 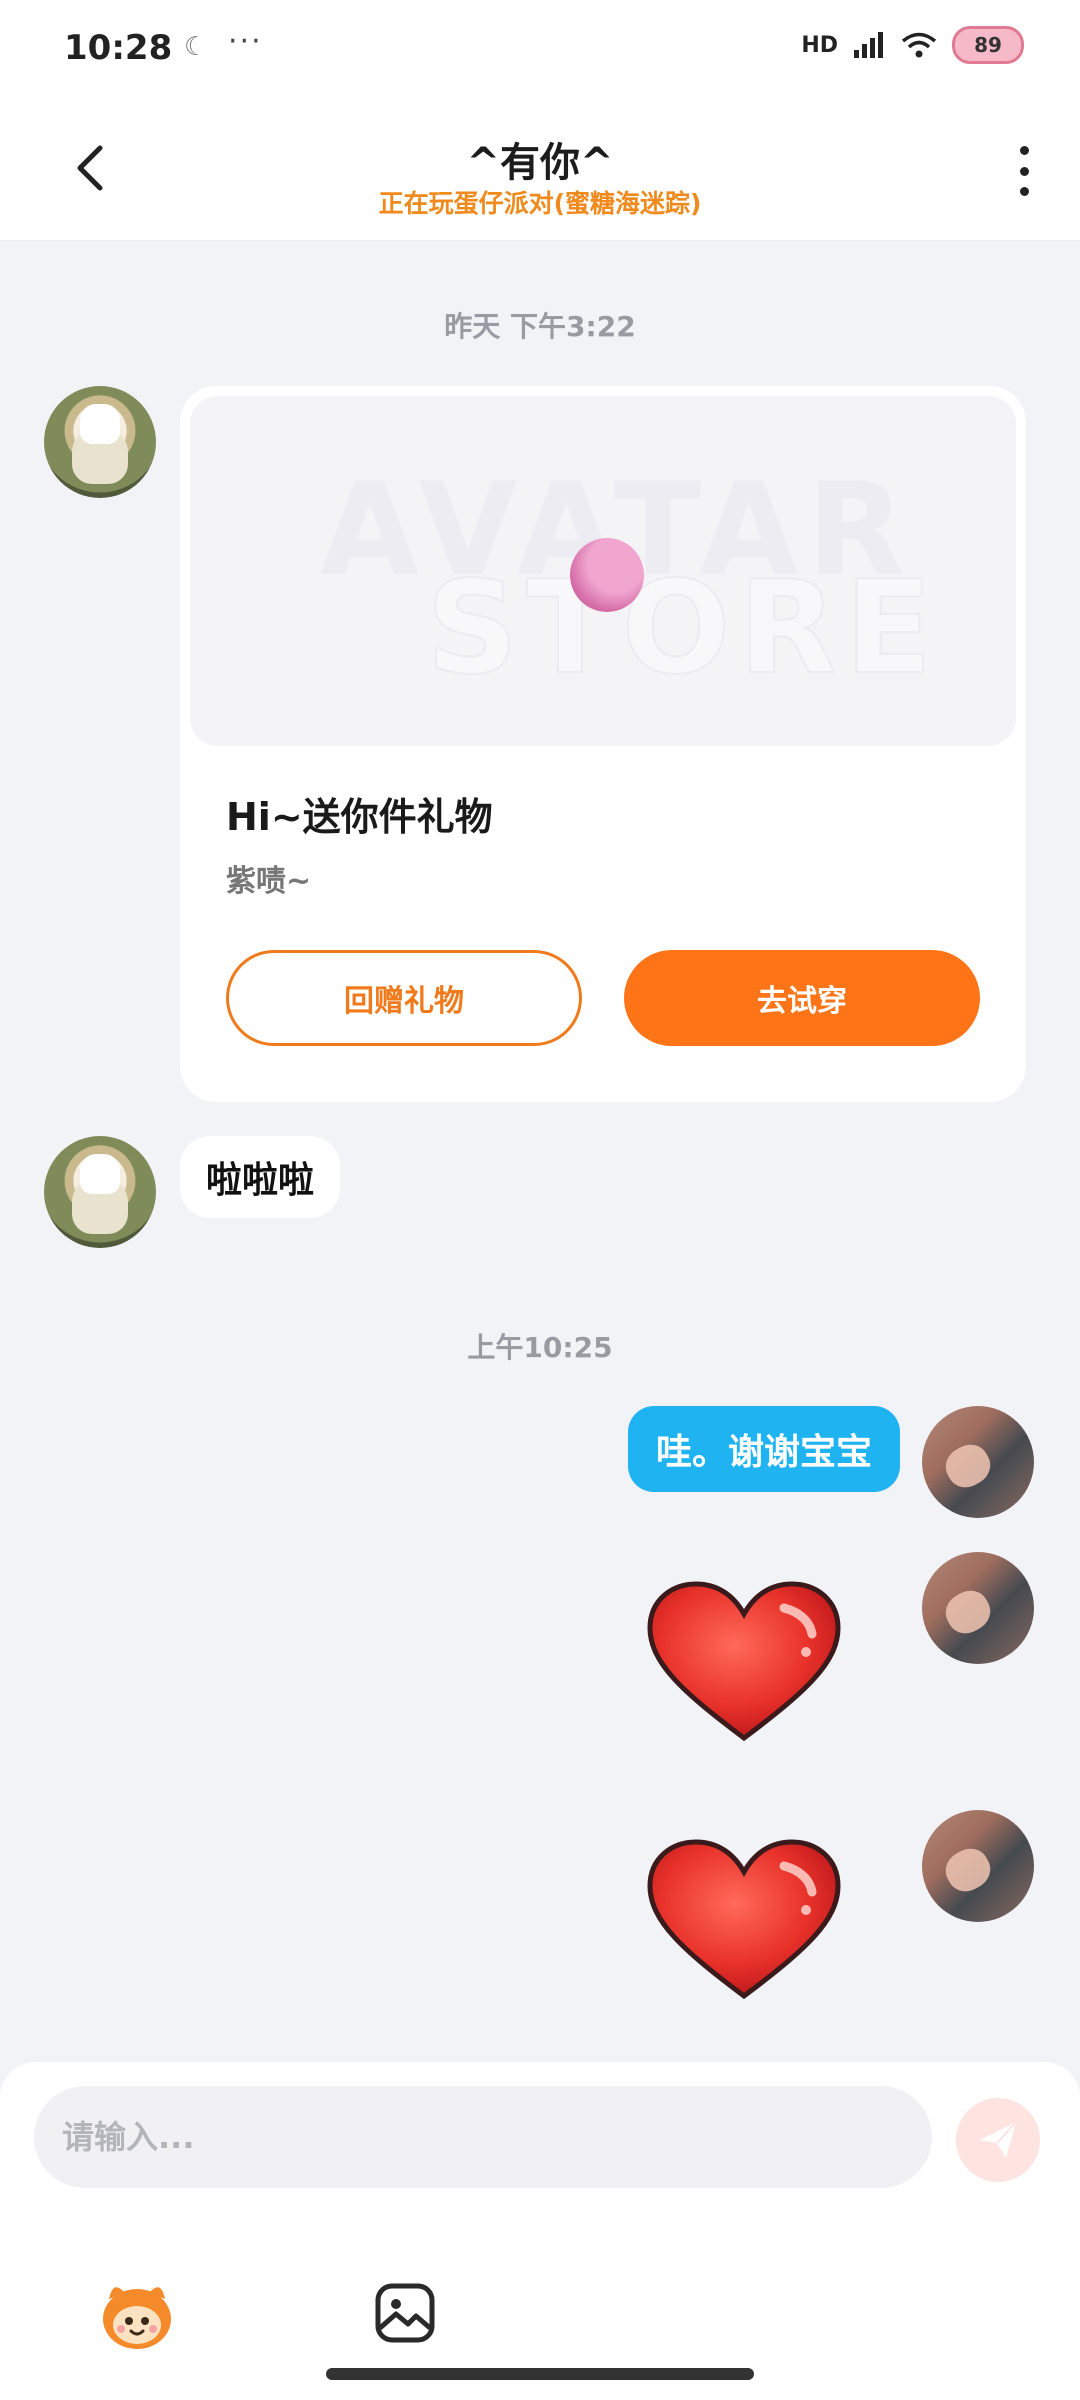 I want to click on battery-level: 89, so click(x=988, y=45).